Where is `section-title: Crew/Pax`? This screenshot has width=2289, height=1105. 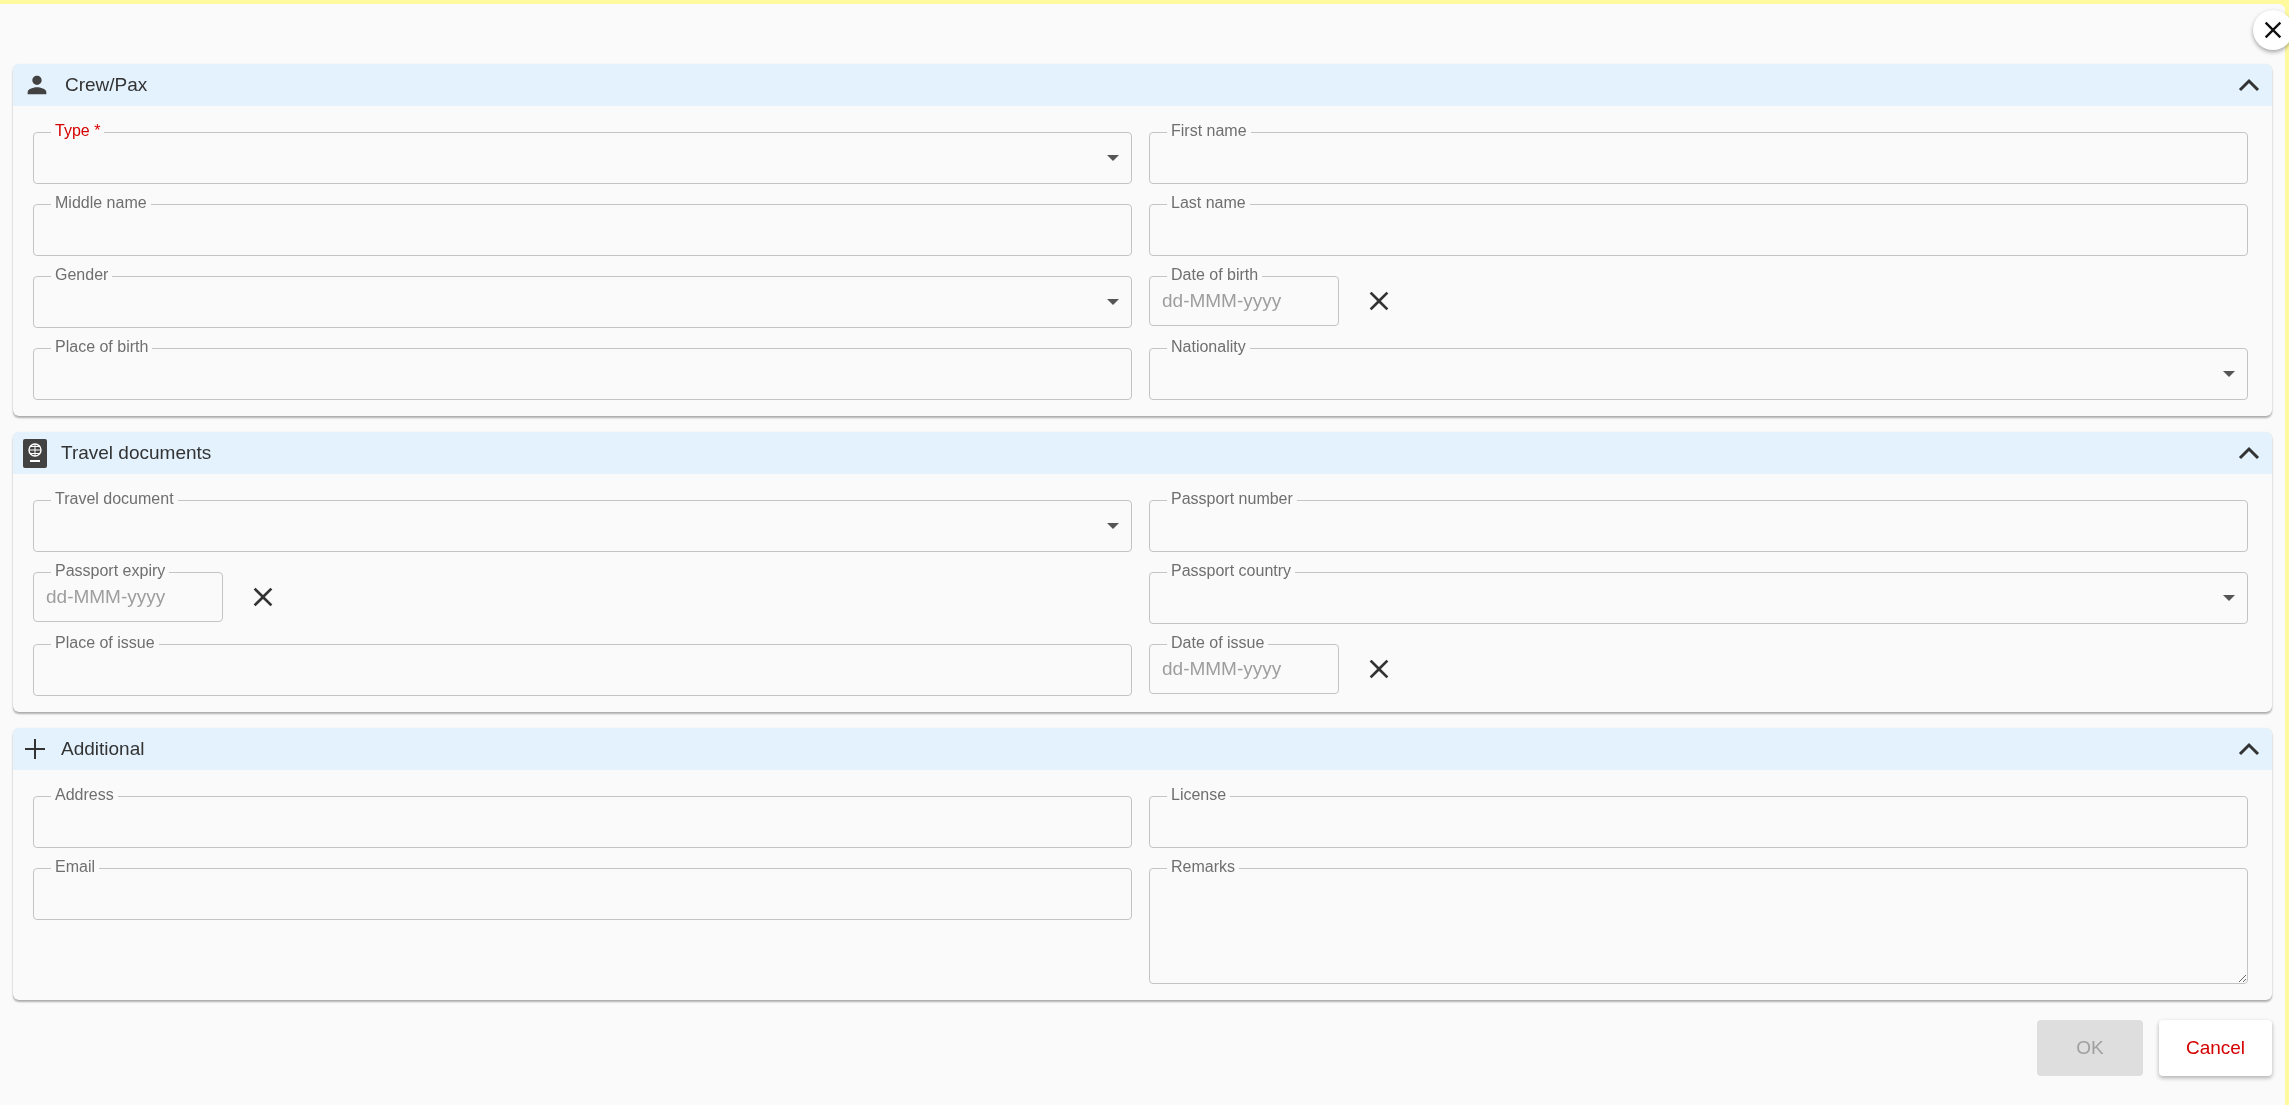 section-title: Crew/Pax is located at coordinates (107, 85).